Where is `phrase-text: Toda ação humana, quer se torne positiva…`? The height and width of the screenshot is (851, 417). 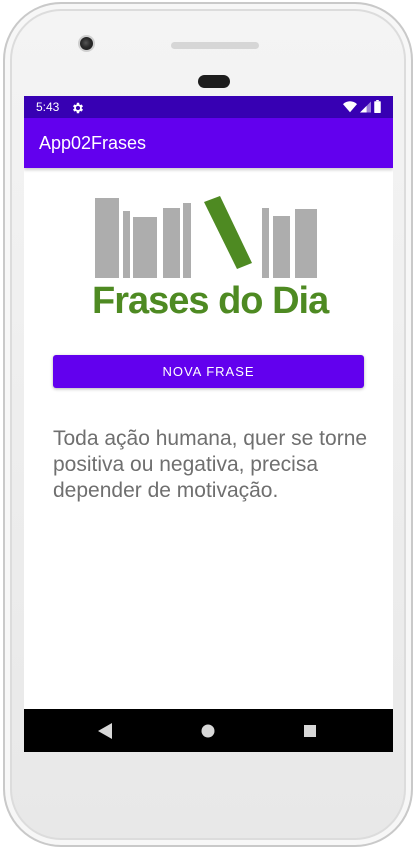
phrase-text: Toda ação humana, quer se torne positiva… is located at coordinates (210, 464).